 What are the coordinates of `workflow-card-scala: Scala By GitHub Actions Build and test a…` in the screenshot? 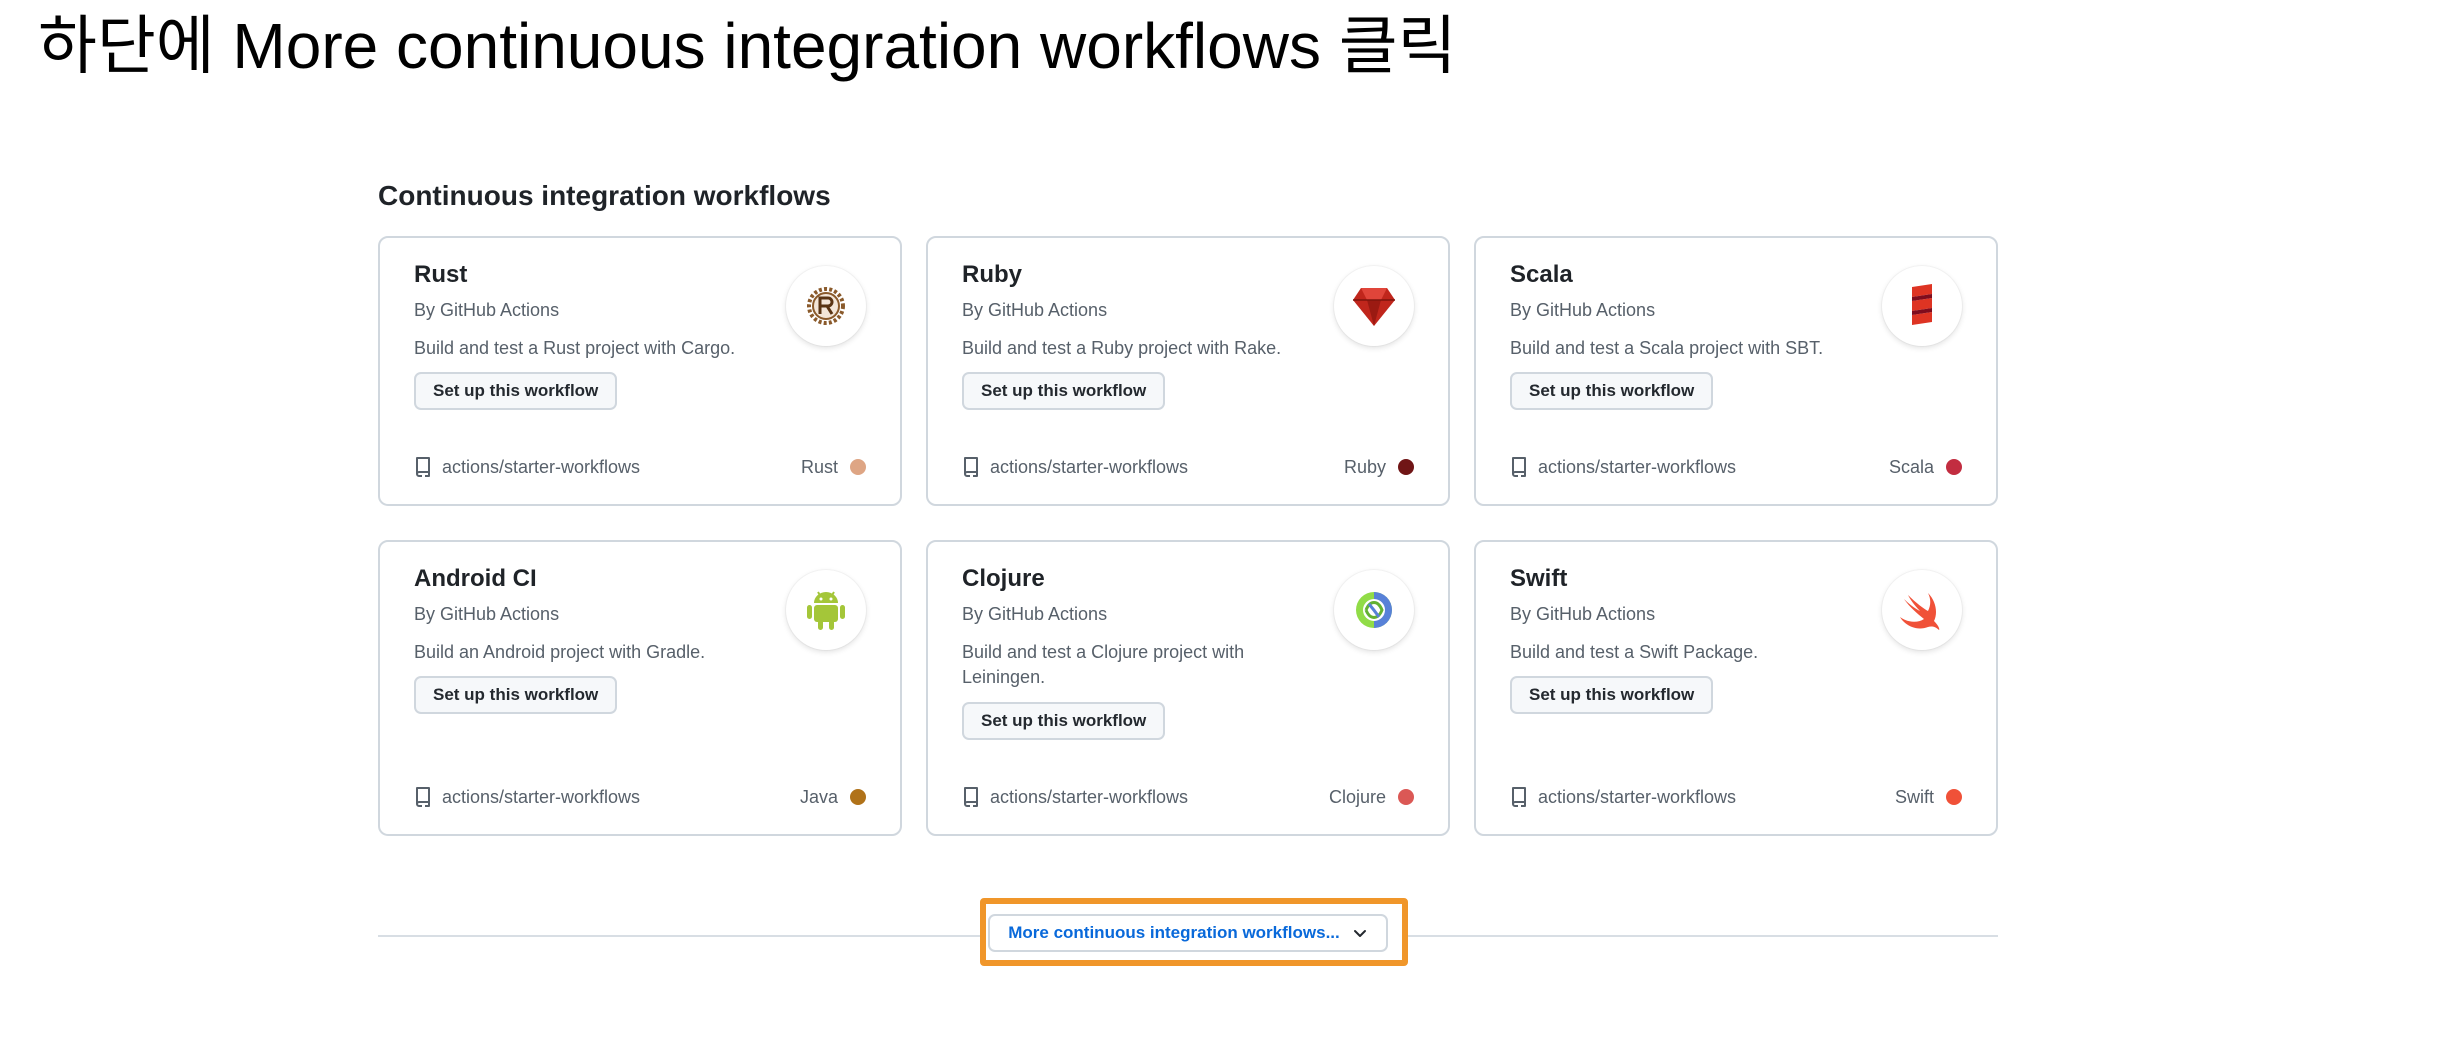 It's located at (1736, 371).